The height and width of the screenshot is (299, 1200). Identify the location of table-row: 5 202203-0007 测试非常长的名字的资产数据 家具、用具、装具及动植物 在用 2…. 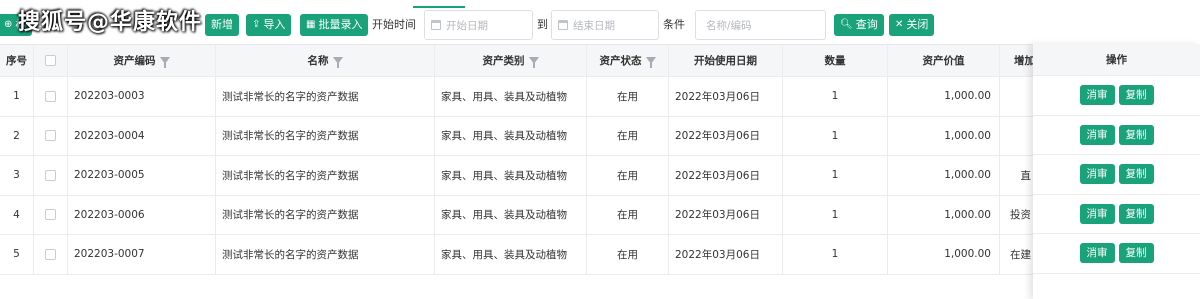
(600, 255).